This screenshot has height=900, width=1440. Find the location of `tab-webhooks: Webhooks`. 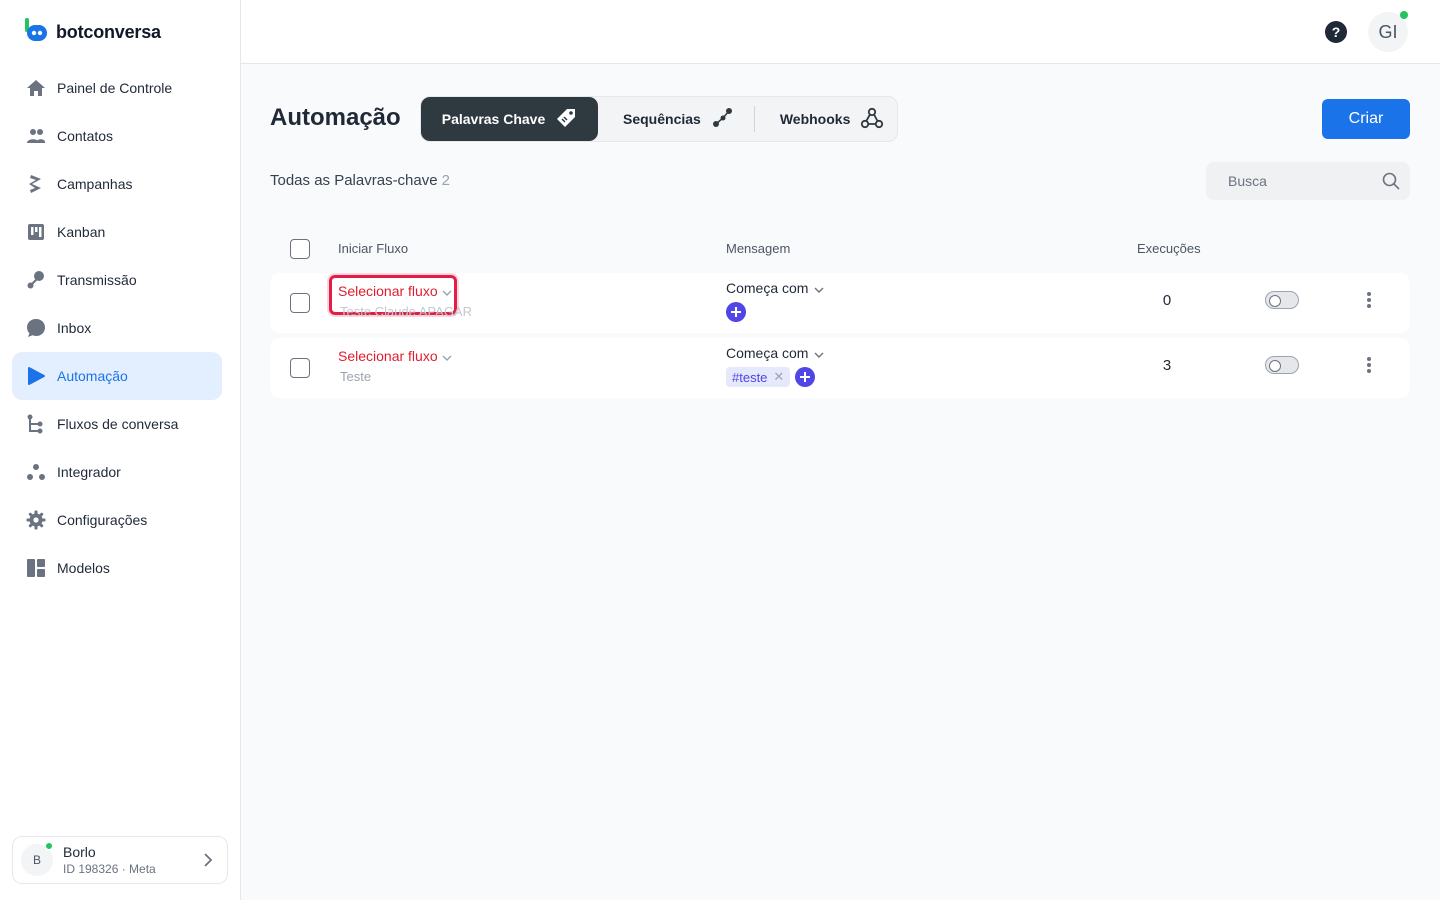

tab-webhooks: Webhooks is located at coordinates (832, 119).